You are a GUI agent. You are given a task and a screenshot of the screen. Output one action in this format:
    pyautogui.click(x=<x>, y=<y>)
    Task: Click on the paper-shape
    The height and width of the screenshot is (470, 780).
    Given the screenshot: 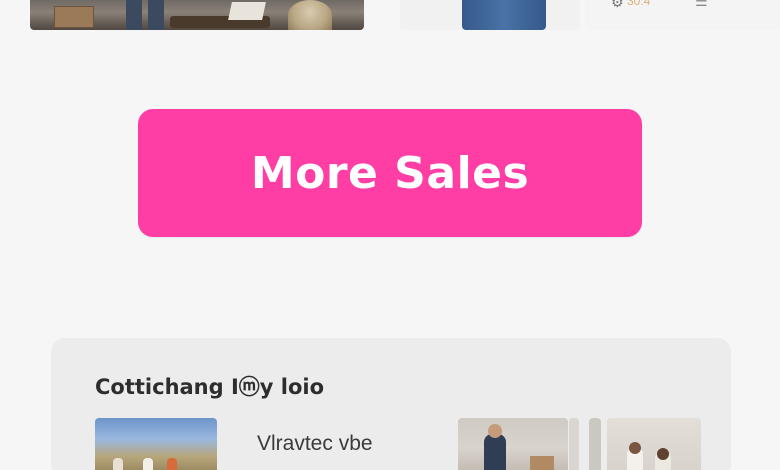 What is the action you would take?
    pyautogui.click(x=247, y=11)
    